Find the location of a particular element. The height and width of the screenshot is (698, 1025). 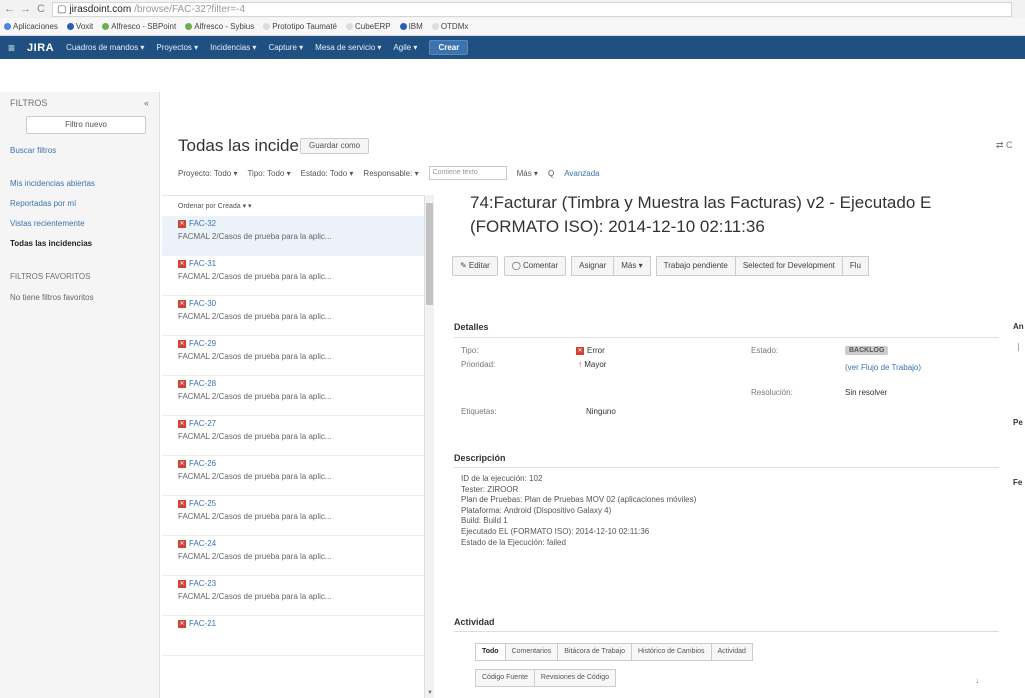

description-line: Build: Build 1 is located at coordinates (484, 521).